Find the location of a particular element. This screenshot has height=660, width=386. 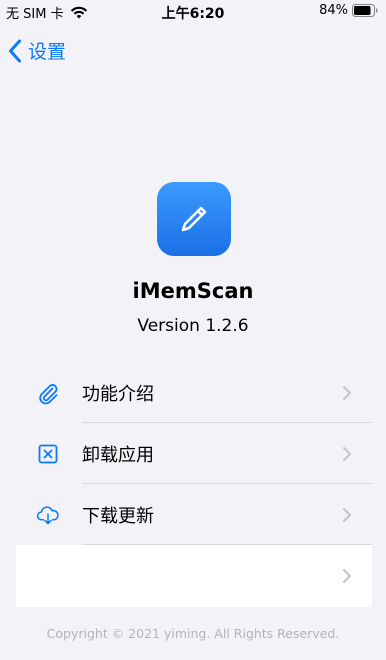

app-version: Version 1.2.6 is located at coordinates (193, 326).